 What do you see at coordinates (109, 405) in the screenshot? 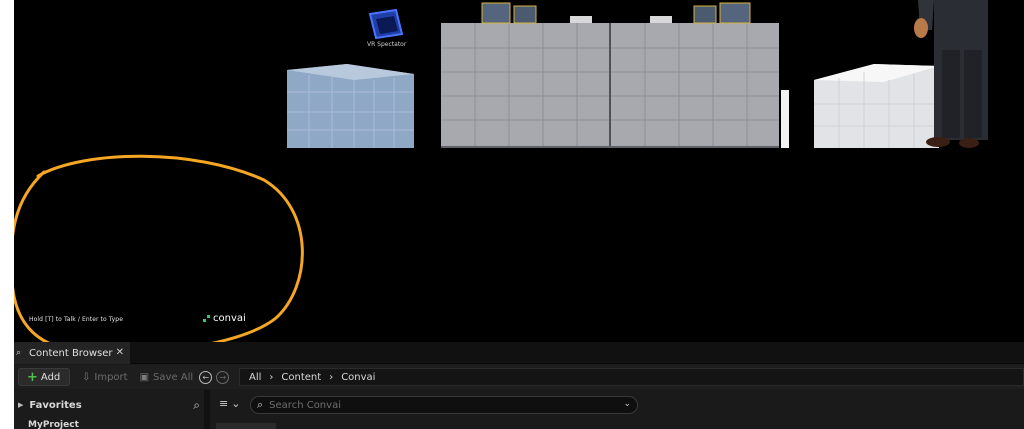
I see `favorites-section: ▶ Favorites ⌕` at bounding box center [109, 405].